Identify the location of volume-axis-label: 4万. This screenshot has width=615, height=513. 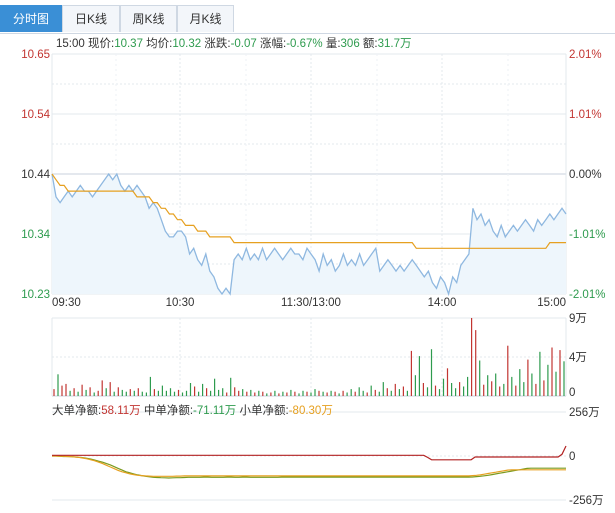
(578, 358).